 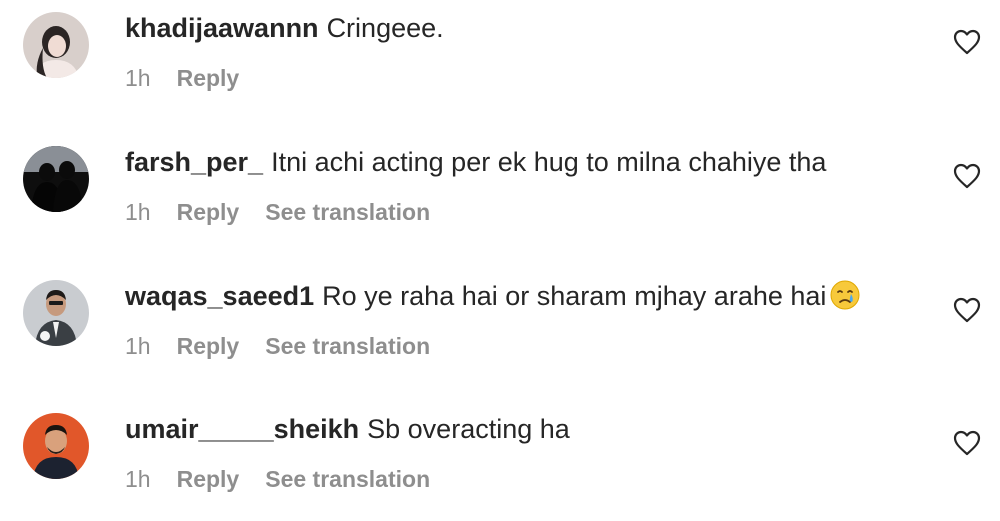 I want to click on username: farsh_per_, so click(x=194, y=162).